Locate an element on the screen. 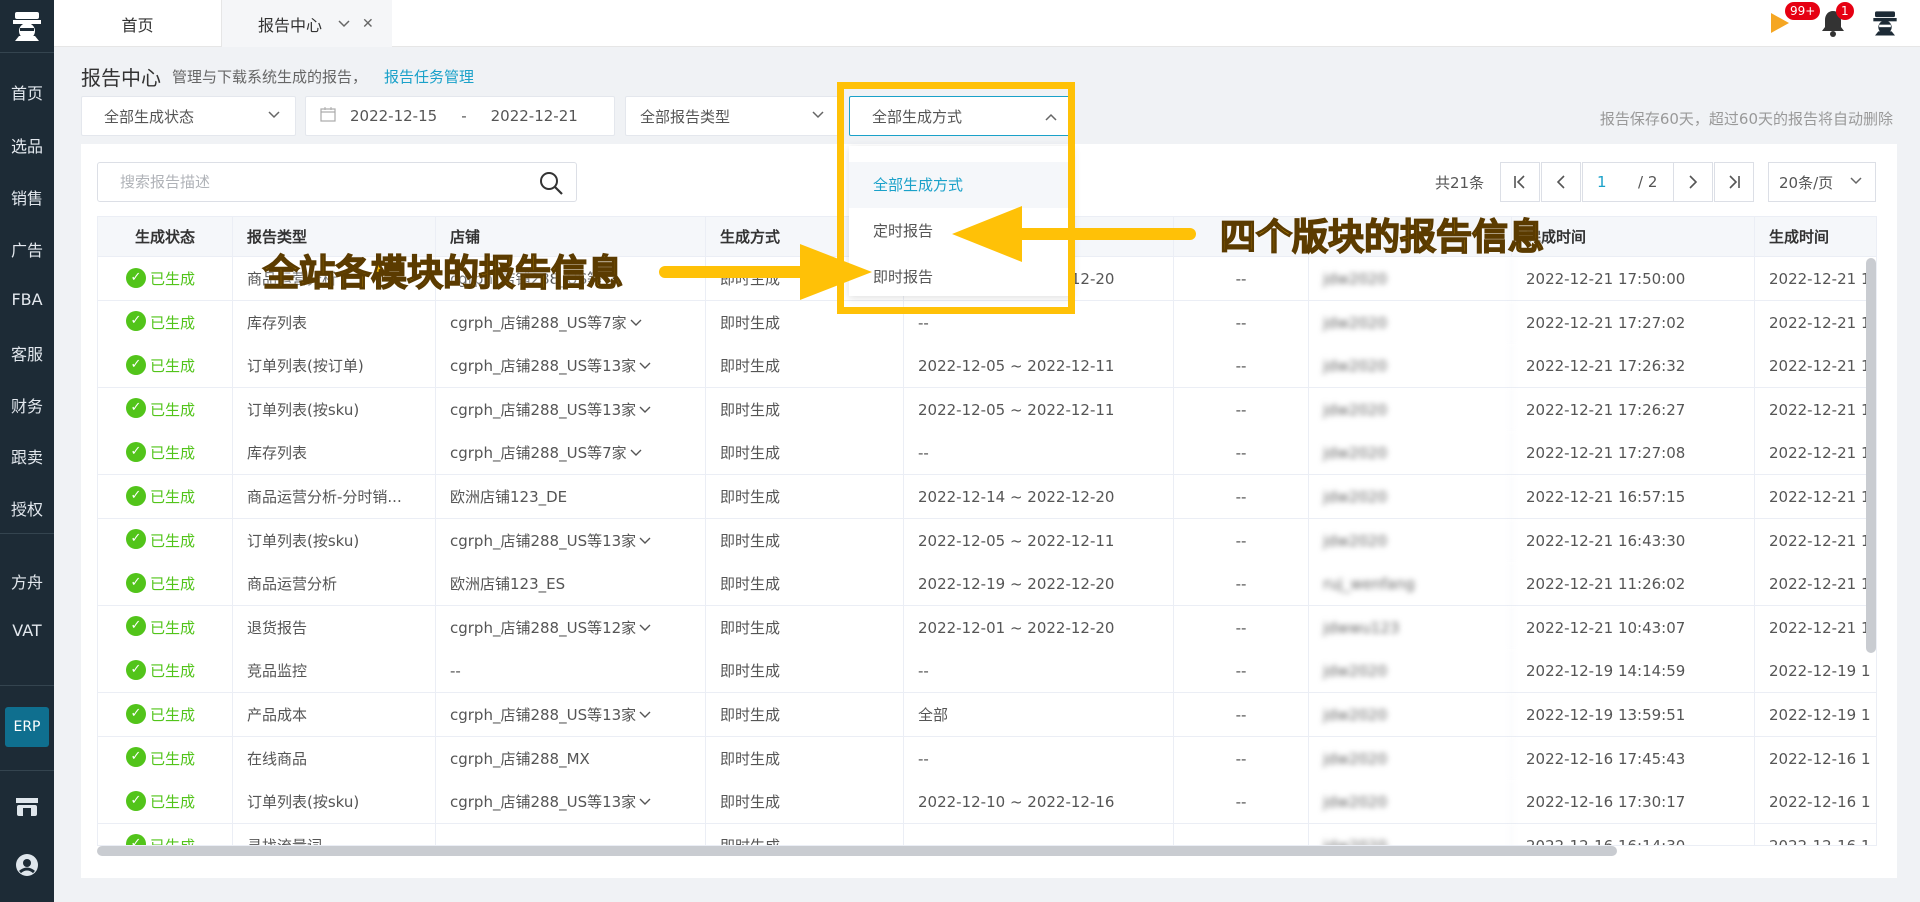 The height and width of the screenshot is (902, 1920). chevron-right-icon is located at coordinates (1693, 182).